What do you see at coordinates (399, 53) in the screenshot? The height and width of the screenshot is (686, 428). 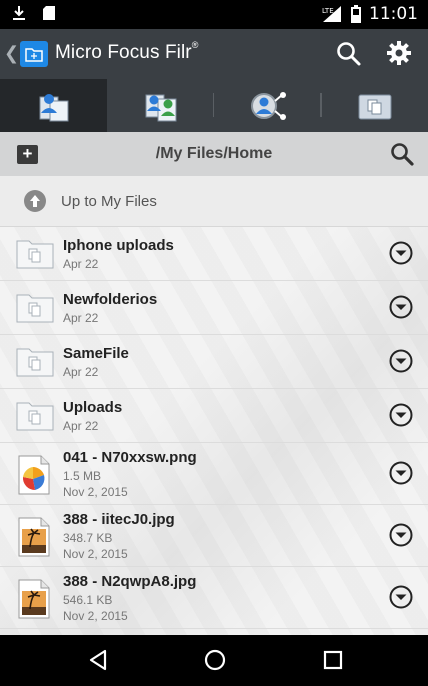 I see `gear-icon` at bounding box center [399, 53].